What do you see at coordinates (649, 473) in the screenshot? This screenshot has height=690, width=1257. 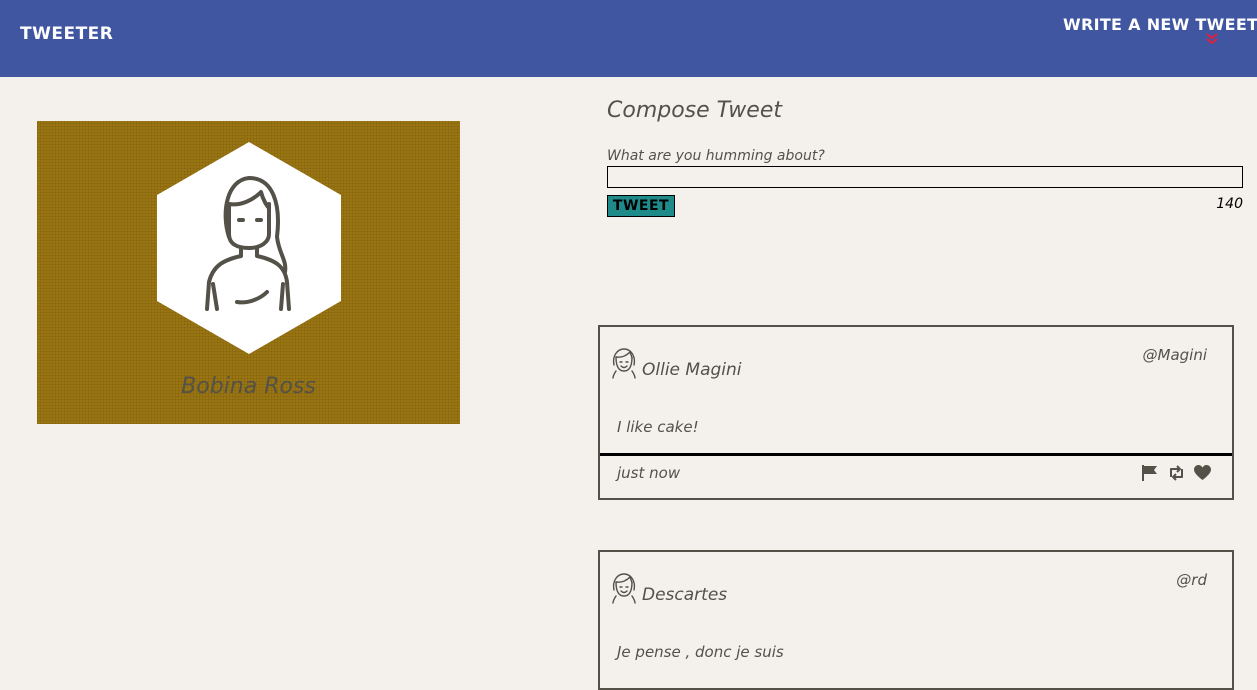 I see `tweet-timestamp: just now` at bounding box center [649, 473].